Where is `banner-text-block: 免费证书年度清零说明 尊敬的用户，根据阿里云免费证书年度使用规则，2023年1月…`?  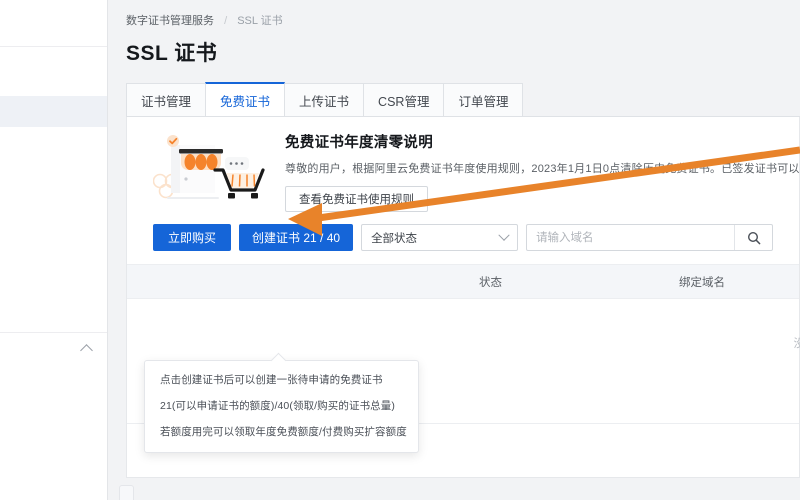
banner-text-block: 免费证书年度清零说明 尊敬的用户，根据阿里云免费证书年度使用规则，2023年1月… is located at coordinates (535, 170).